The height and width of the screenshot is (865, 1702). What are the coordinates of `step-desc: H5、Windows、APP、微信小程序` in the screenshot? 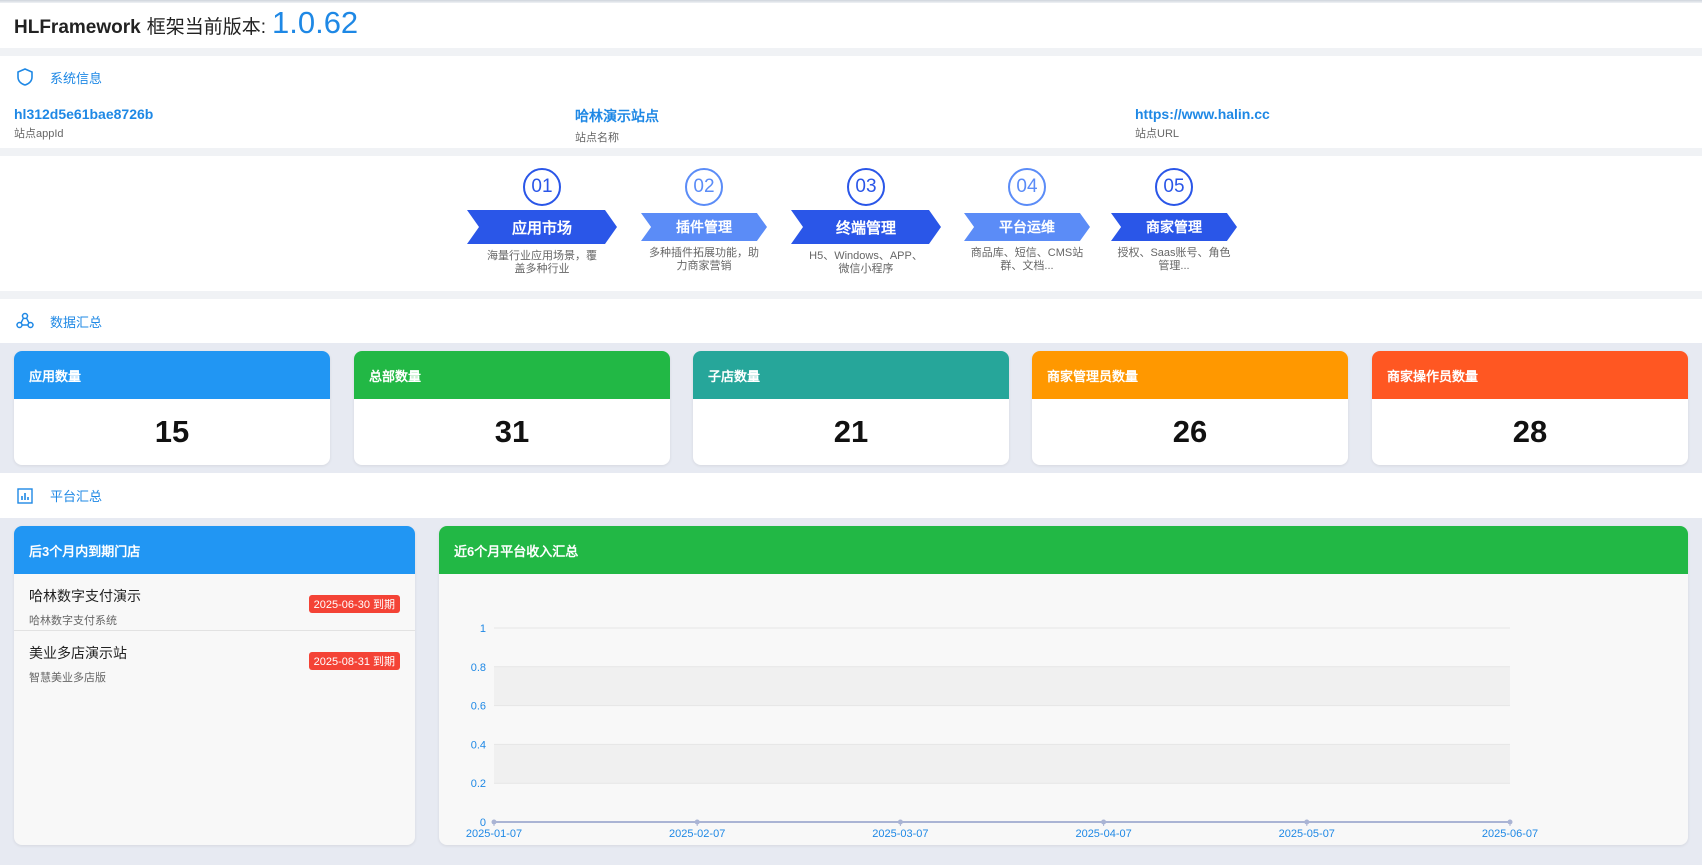 It's located at (866, 262).